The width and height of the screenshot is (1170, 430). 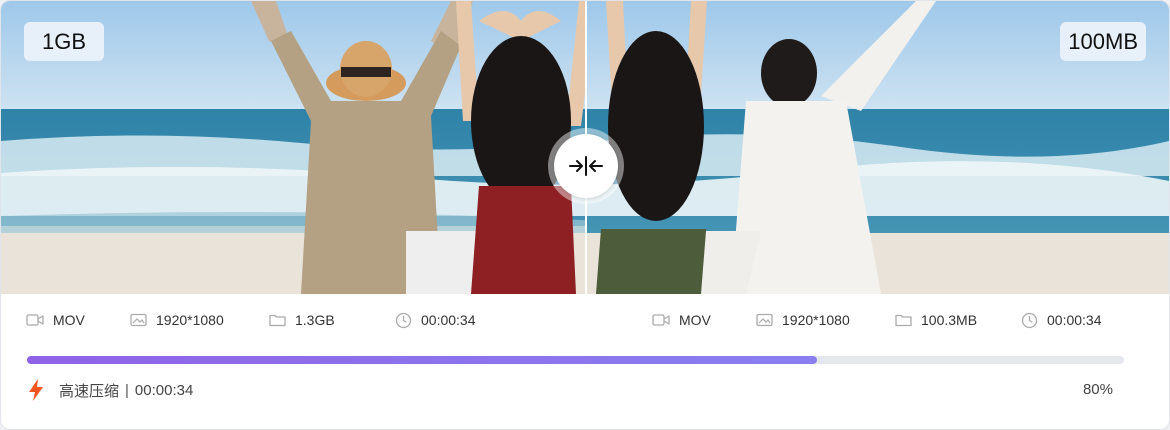 What do you see at coordinates (315, 320) in the screenshot?
I see `file-size-value: 1.3GB` at bounding box center [315, 320].